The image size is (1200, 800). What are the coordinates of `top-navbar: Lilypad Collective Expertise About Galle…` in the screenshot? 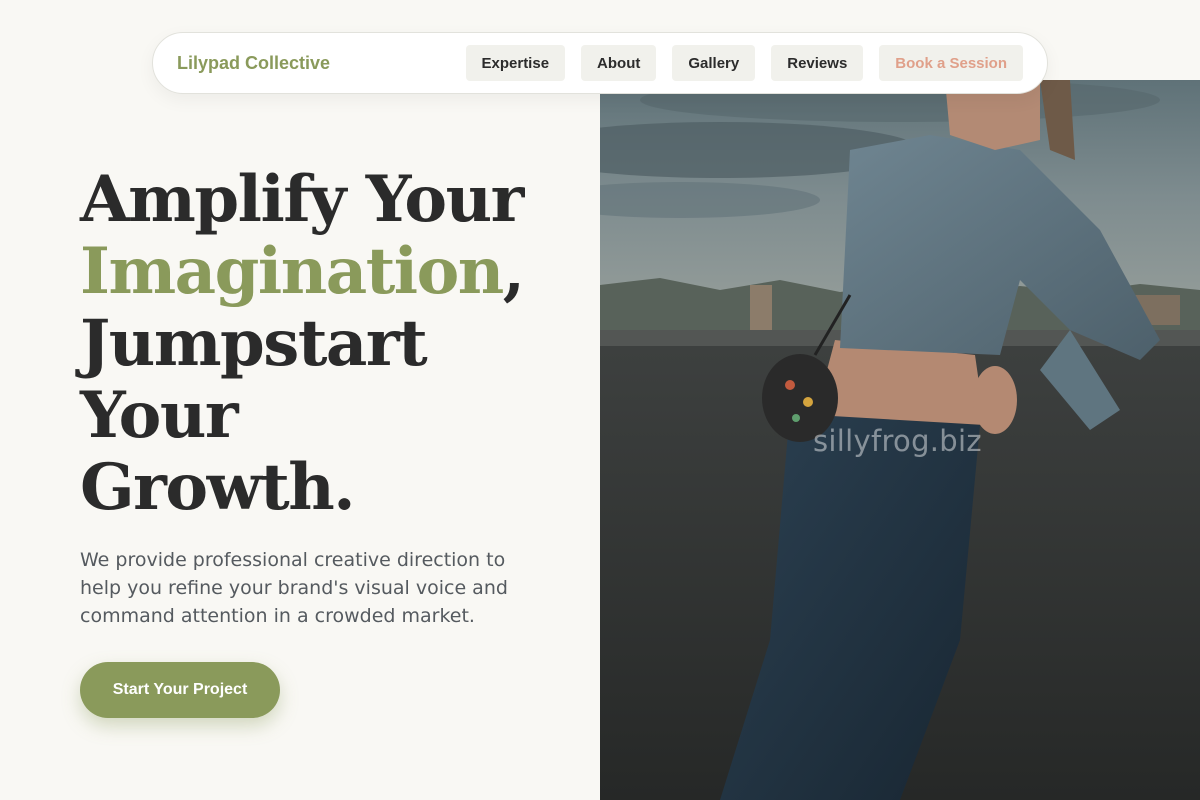 It's located at (600, 63).